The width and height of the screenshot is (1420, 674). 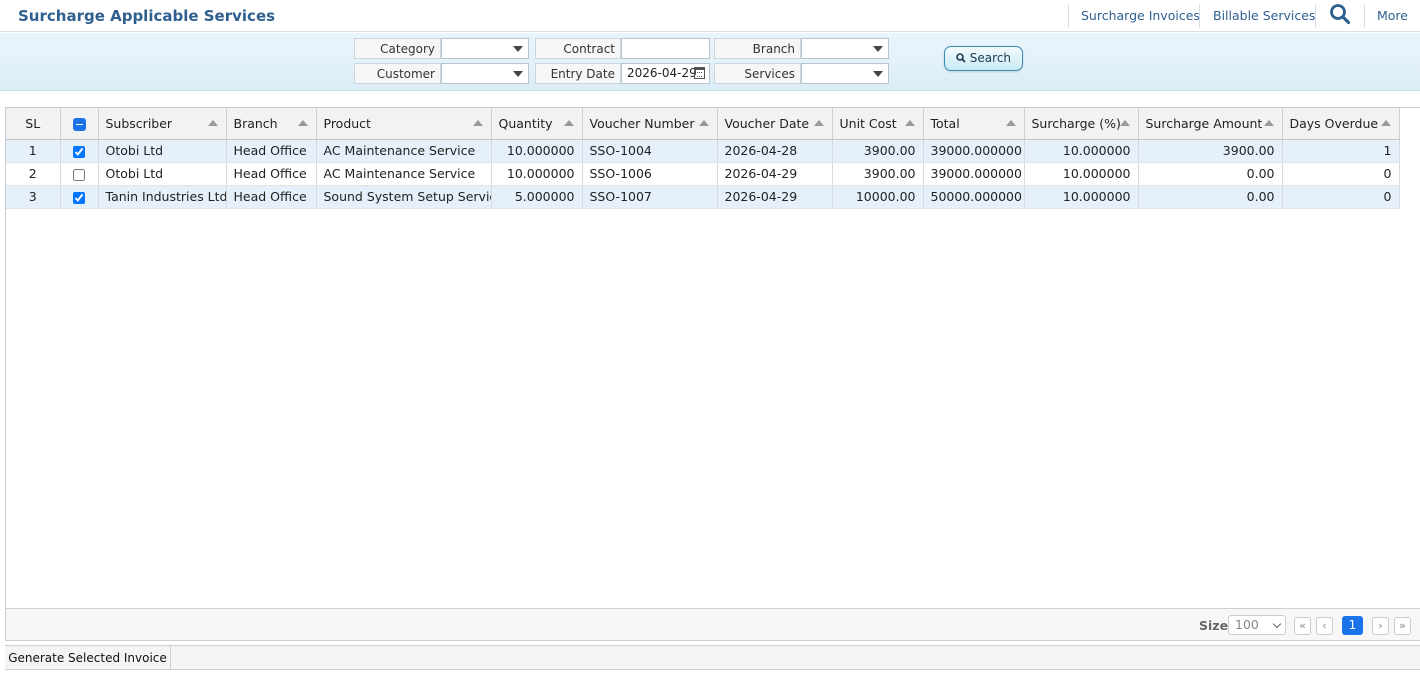 I want to click on contract-code-label: Contract Code, so click(x=578, y=57).